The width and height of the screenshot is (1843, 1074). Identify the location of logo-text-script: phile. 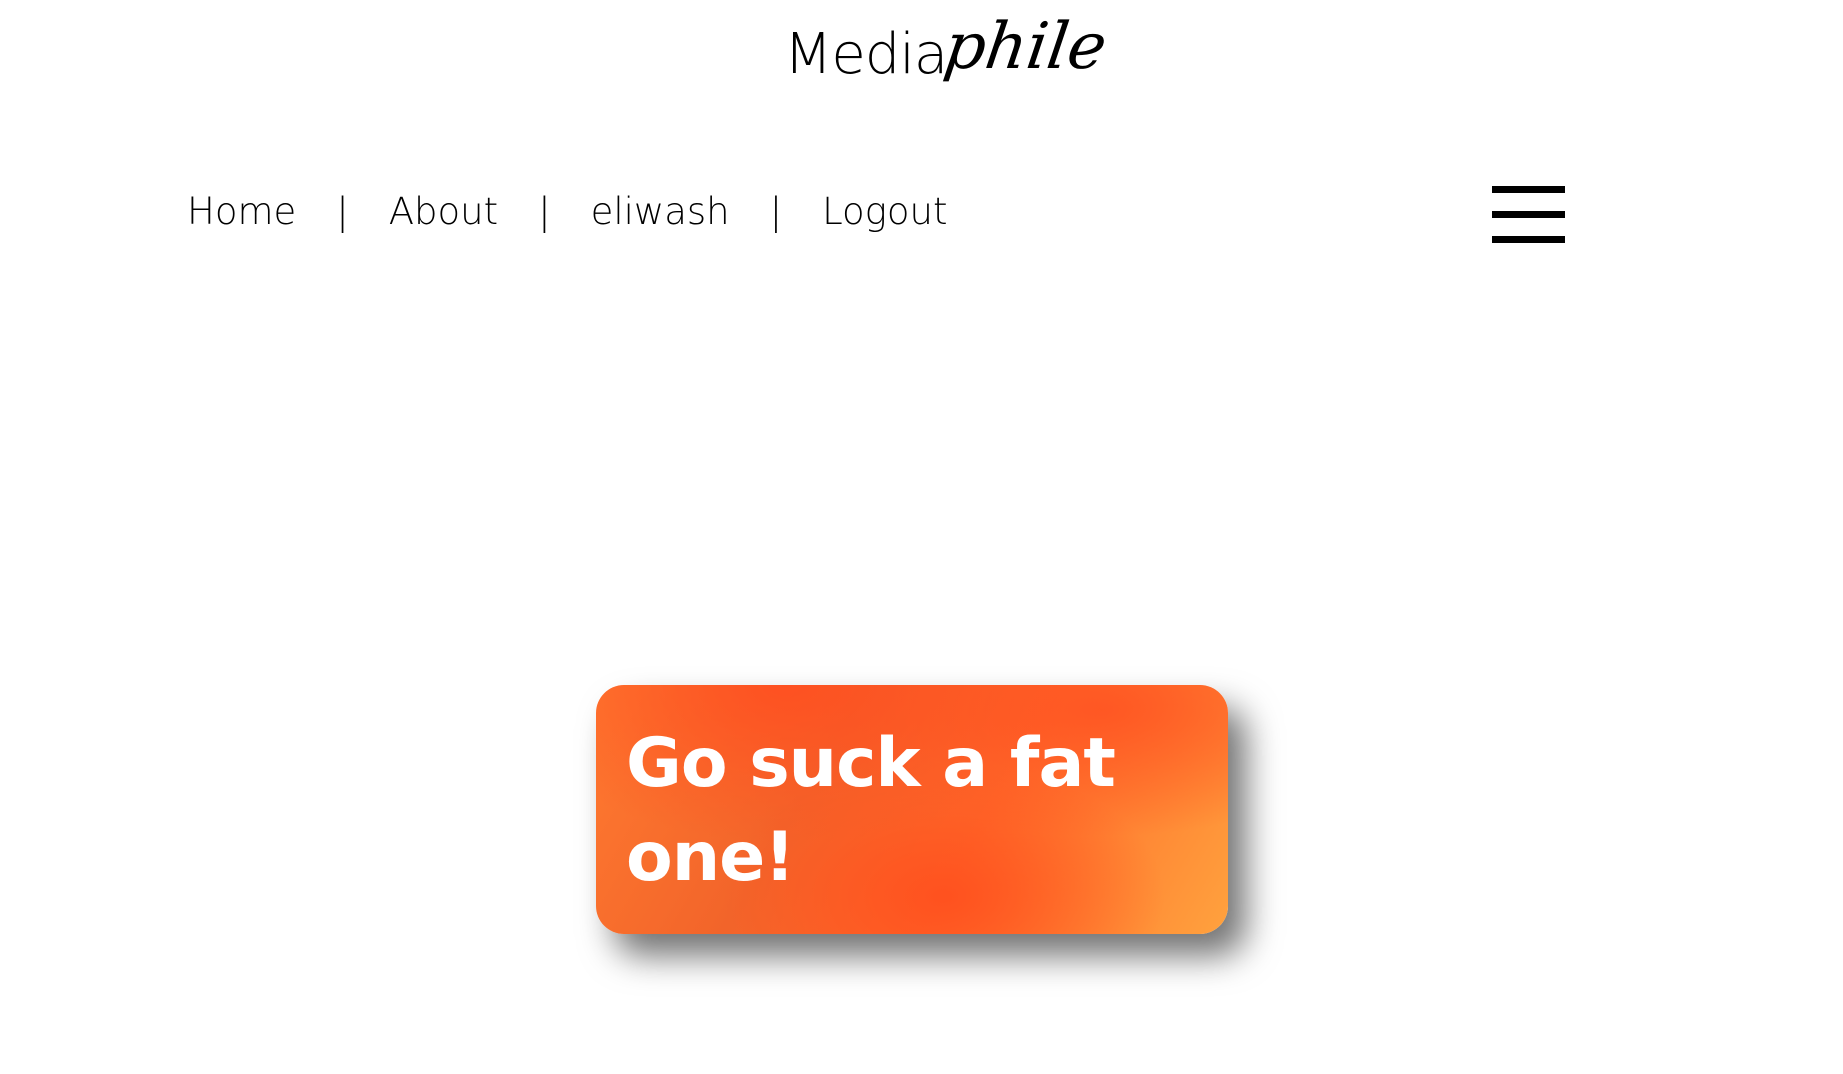
(1026, 47).